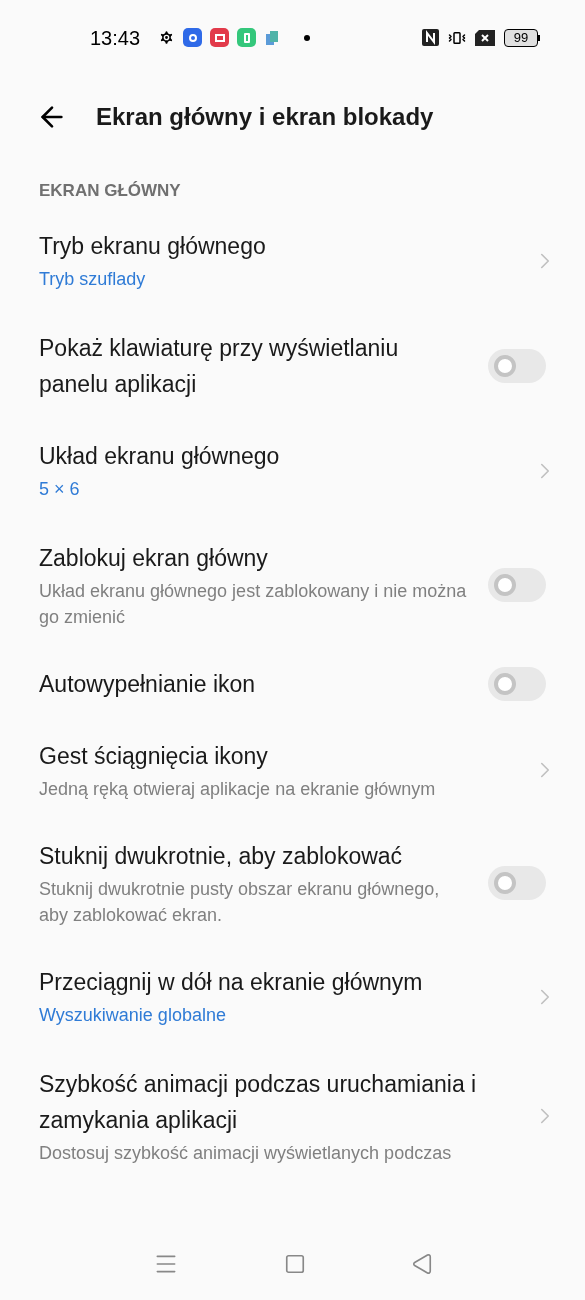 The image size is (585, 1300). I want to click on item-title: Pokaż klawiaturę przy wyświetlaniu panelu aplikacji, so click(219, 366).